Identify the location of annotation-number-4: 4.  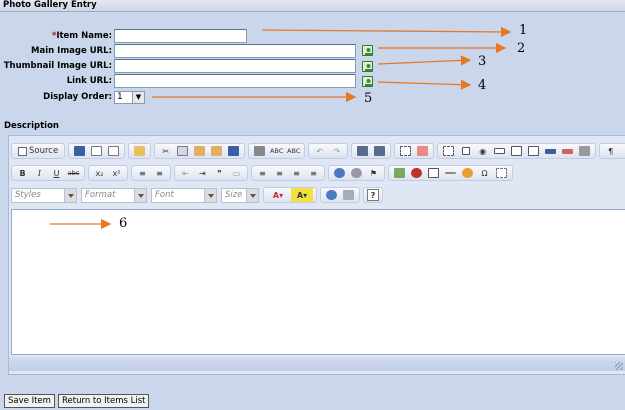
(482, 85).